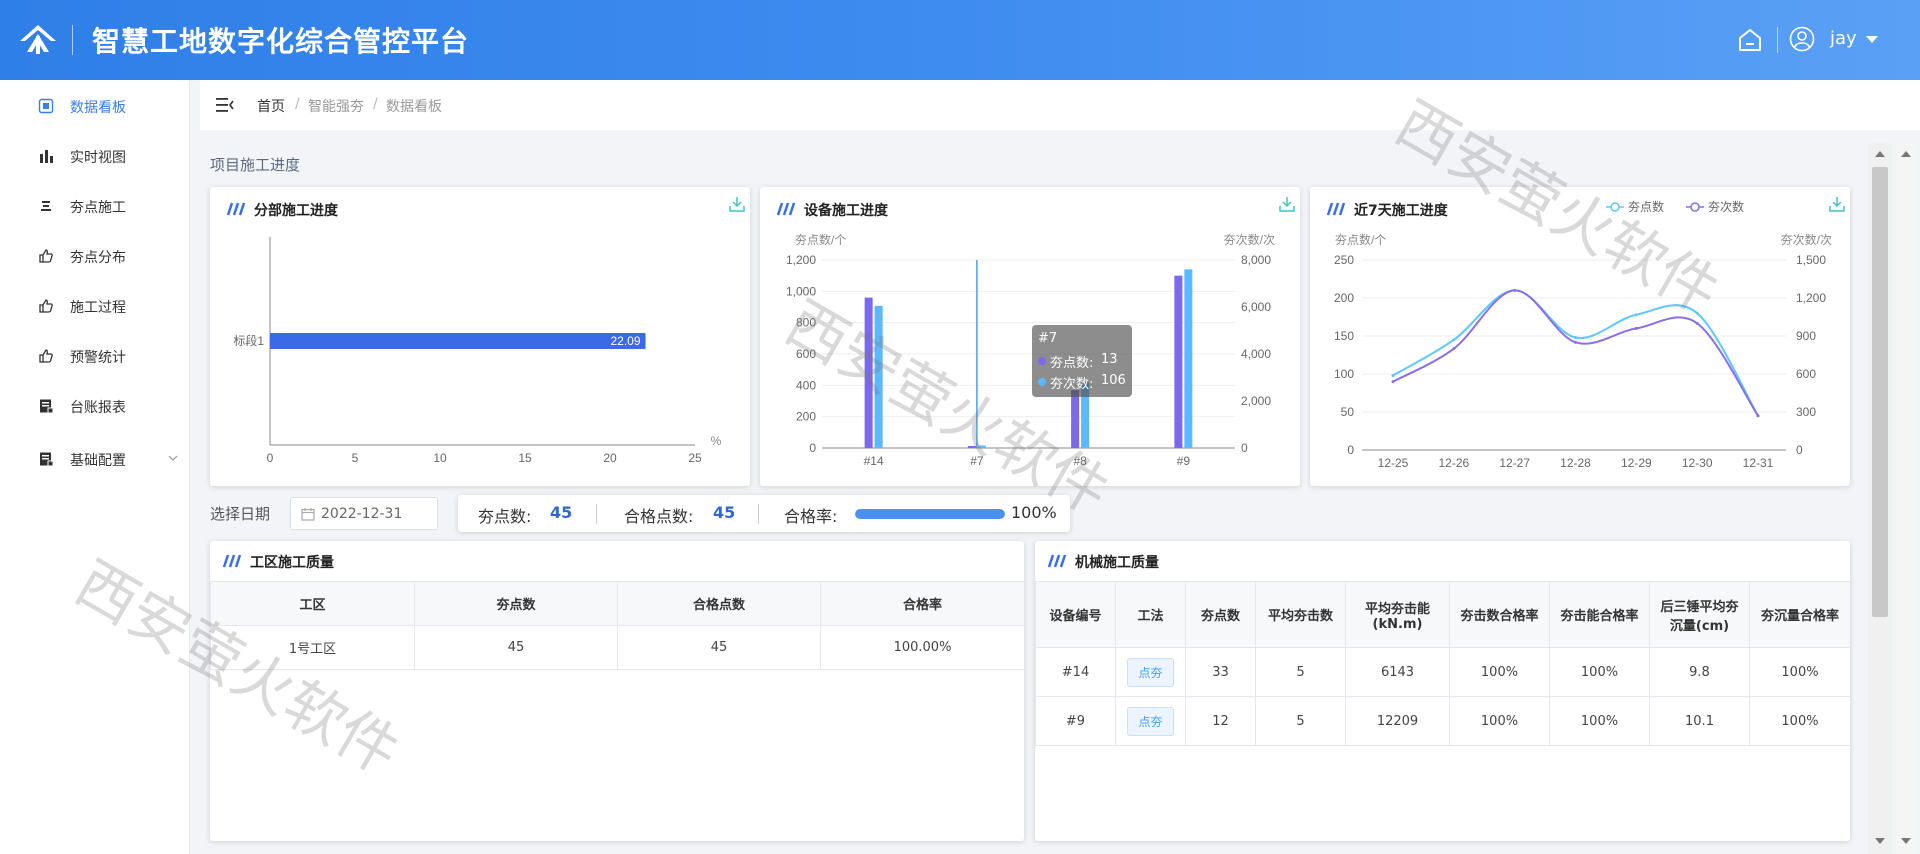 The height and width of the screenshot is (854, 1920). I want to click on table-row: #14 点夯 33 5 6143 100% 100% 9.8 100%, so click(1442, 672).